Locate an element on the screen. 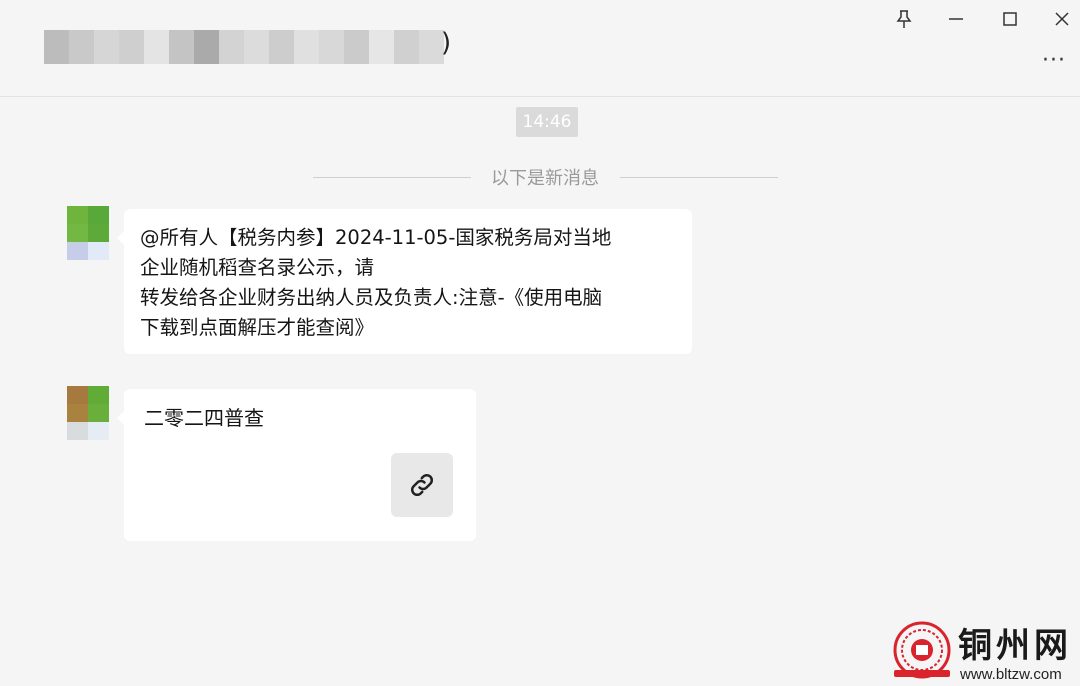 This screenshot has height=686, width=1080. pin-icon is located at coordinates (904, 19).